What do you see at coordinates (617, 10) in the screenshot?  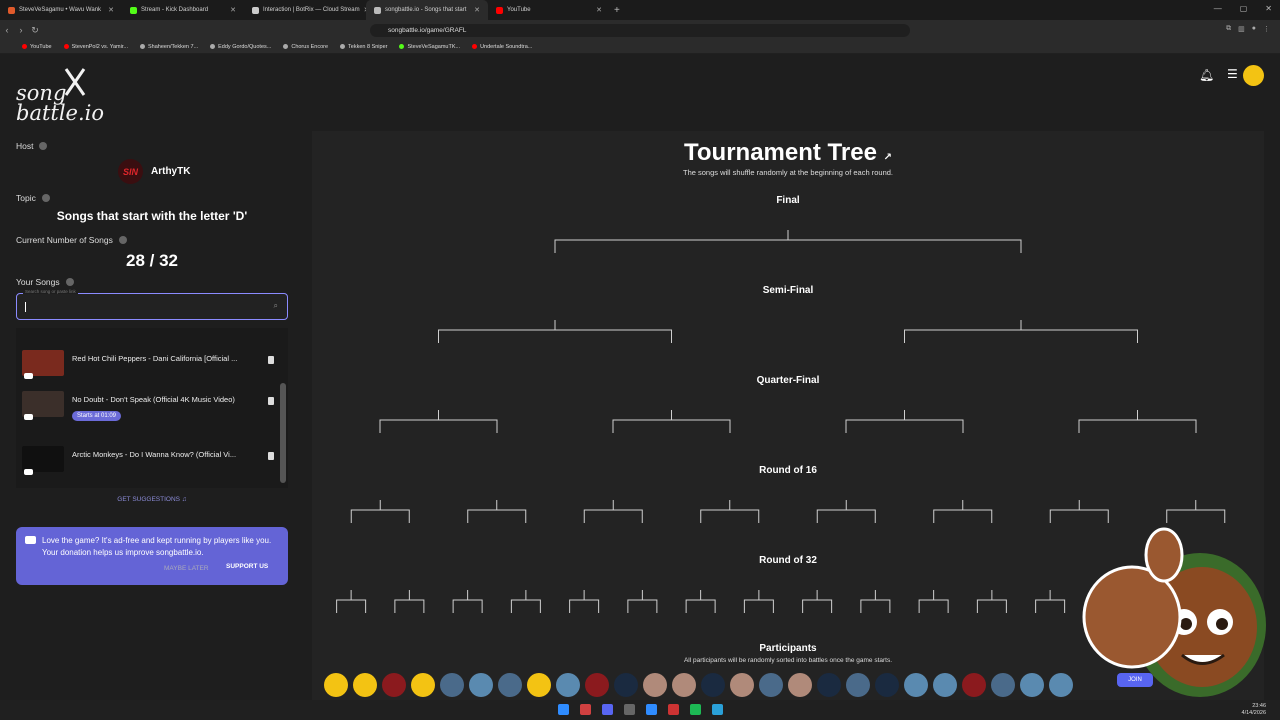 I see `new-tab-icon: +` at bounding box center [617, 10].